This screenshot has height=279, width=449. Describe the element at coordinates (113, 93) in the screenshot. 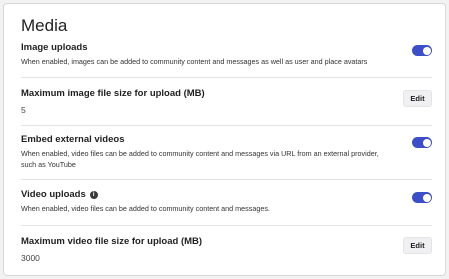

I see `setting-title: Maximum image file size for upload (MB)` at that location.